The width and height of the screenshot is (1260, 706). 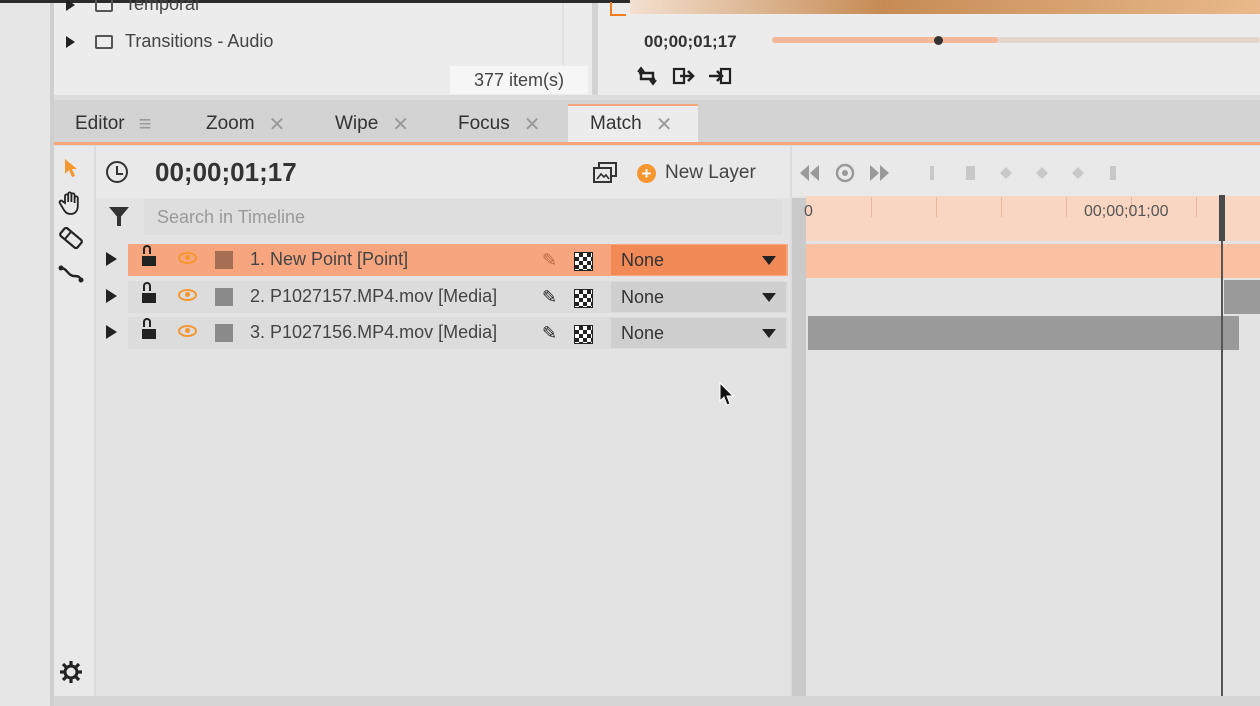 I want to click on razor-icon, so click(x=71, y=238).